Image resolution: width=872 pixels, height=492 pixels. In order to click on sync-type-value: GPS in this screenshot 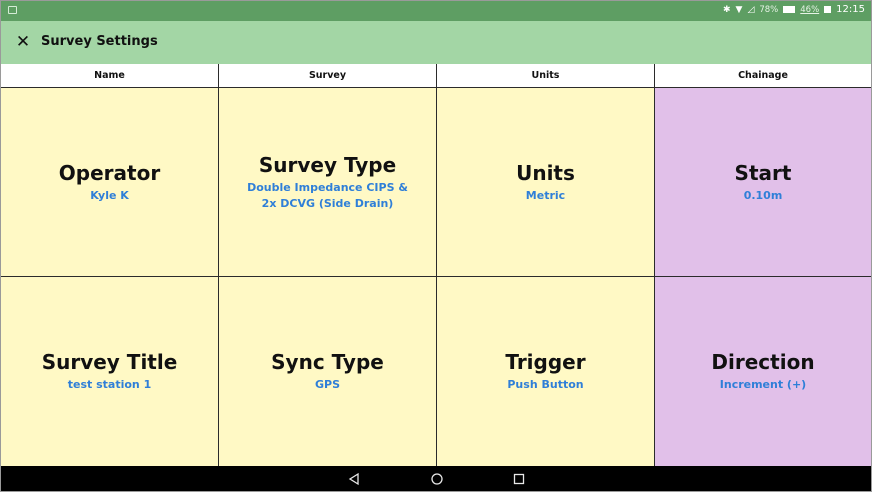, I will do `click(327, 384)`.